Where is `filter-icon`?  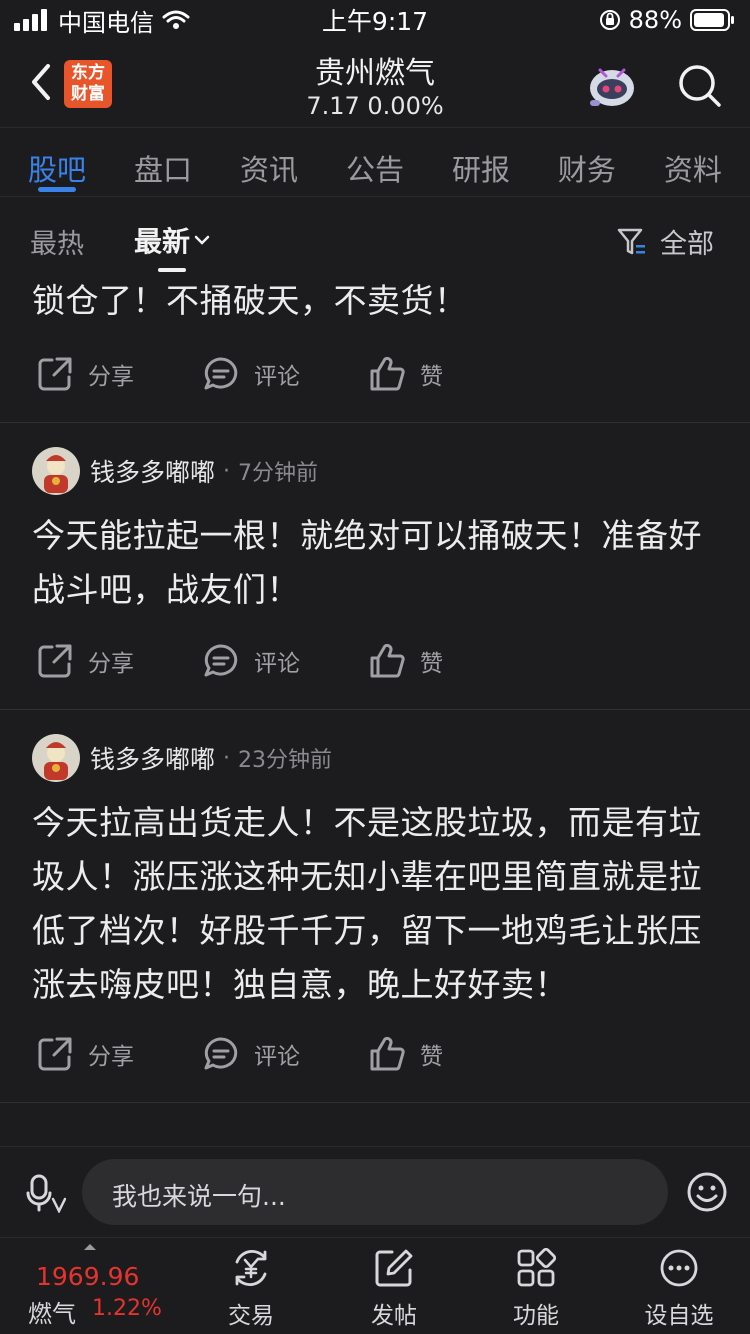 filter-icon is located at coordinates (631, 241).